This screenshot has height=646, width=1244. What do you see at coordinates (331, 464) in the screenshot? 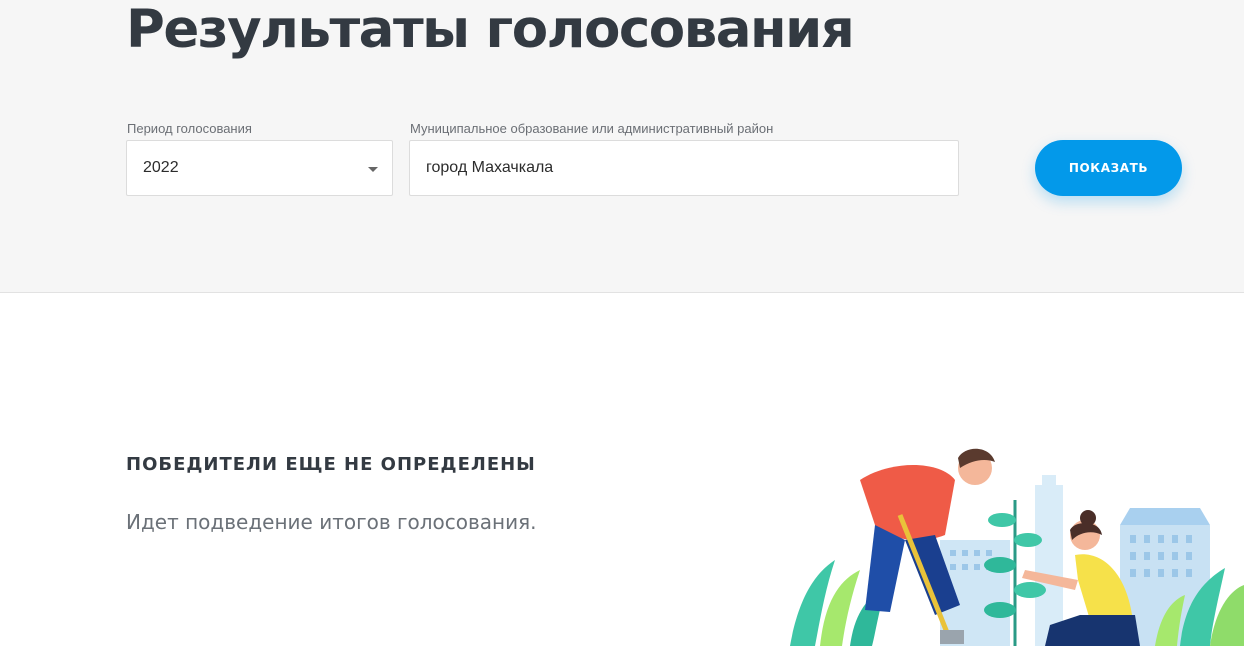
I see `results-heading: ПОБЕДИТЕЛИ ЕЩЕ НЕ ОПРЕДЕЛЕНЫ` at bounding box center [331, 464].